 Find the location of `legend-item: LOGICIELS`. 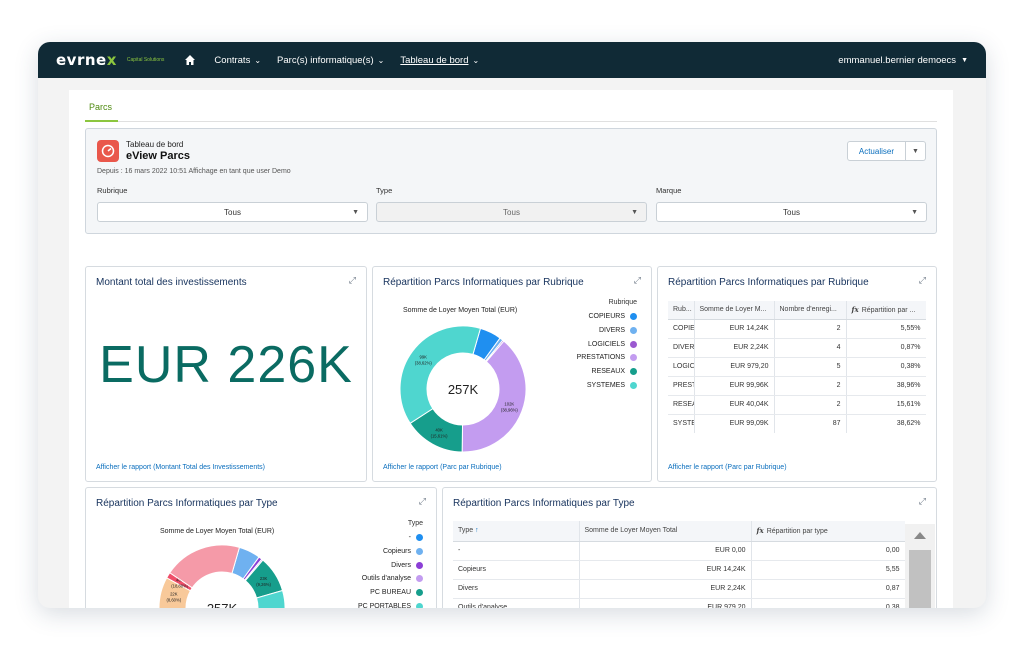

legend-item: LOGICIELS is located at coordinates (612, 344).